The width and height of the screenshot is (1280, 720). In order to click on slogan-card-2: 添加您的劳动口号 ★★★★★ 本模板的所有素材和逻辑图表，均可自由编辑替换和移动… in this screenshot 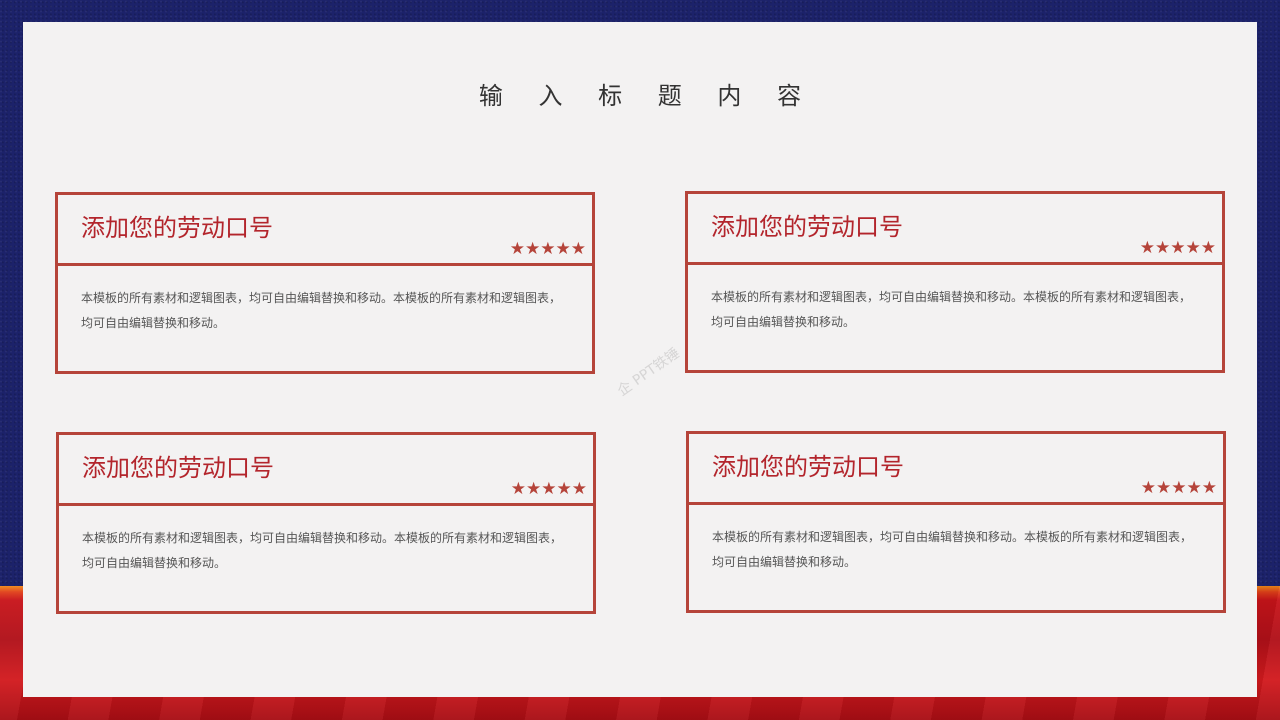, I will do `click(955, 282)`.